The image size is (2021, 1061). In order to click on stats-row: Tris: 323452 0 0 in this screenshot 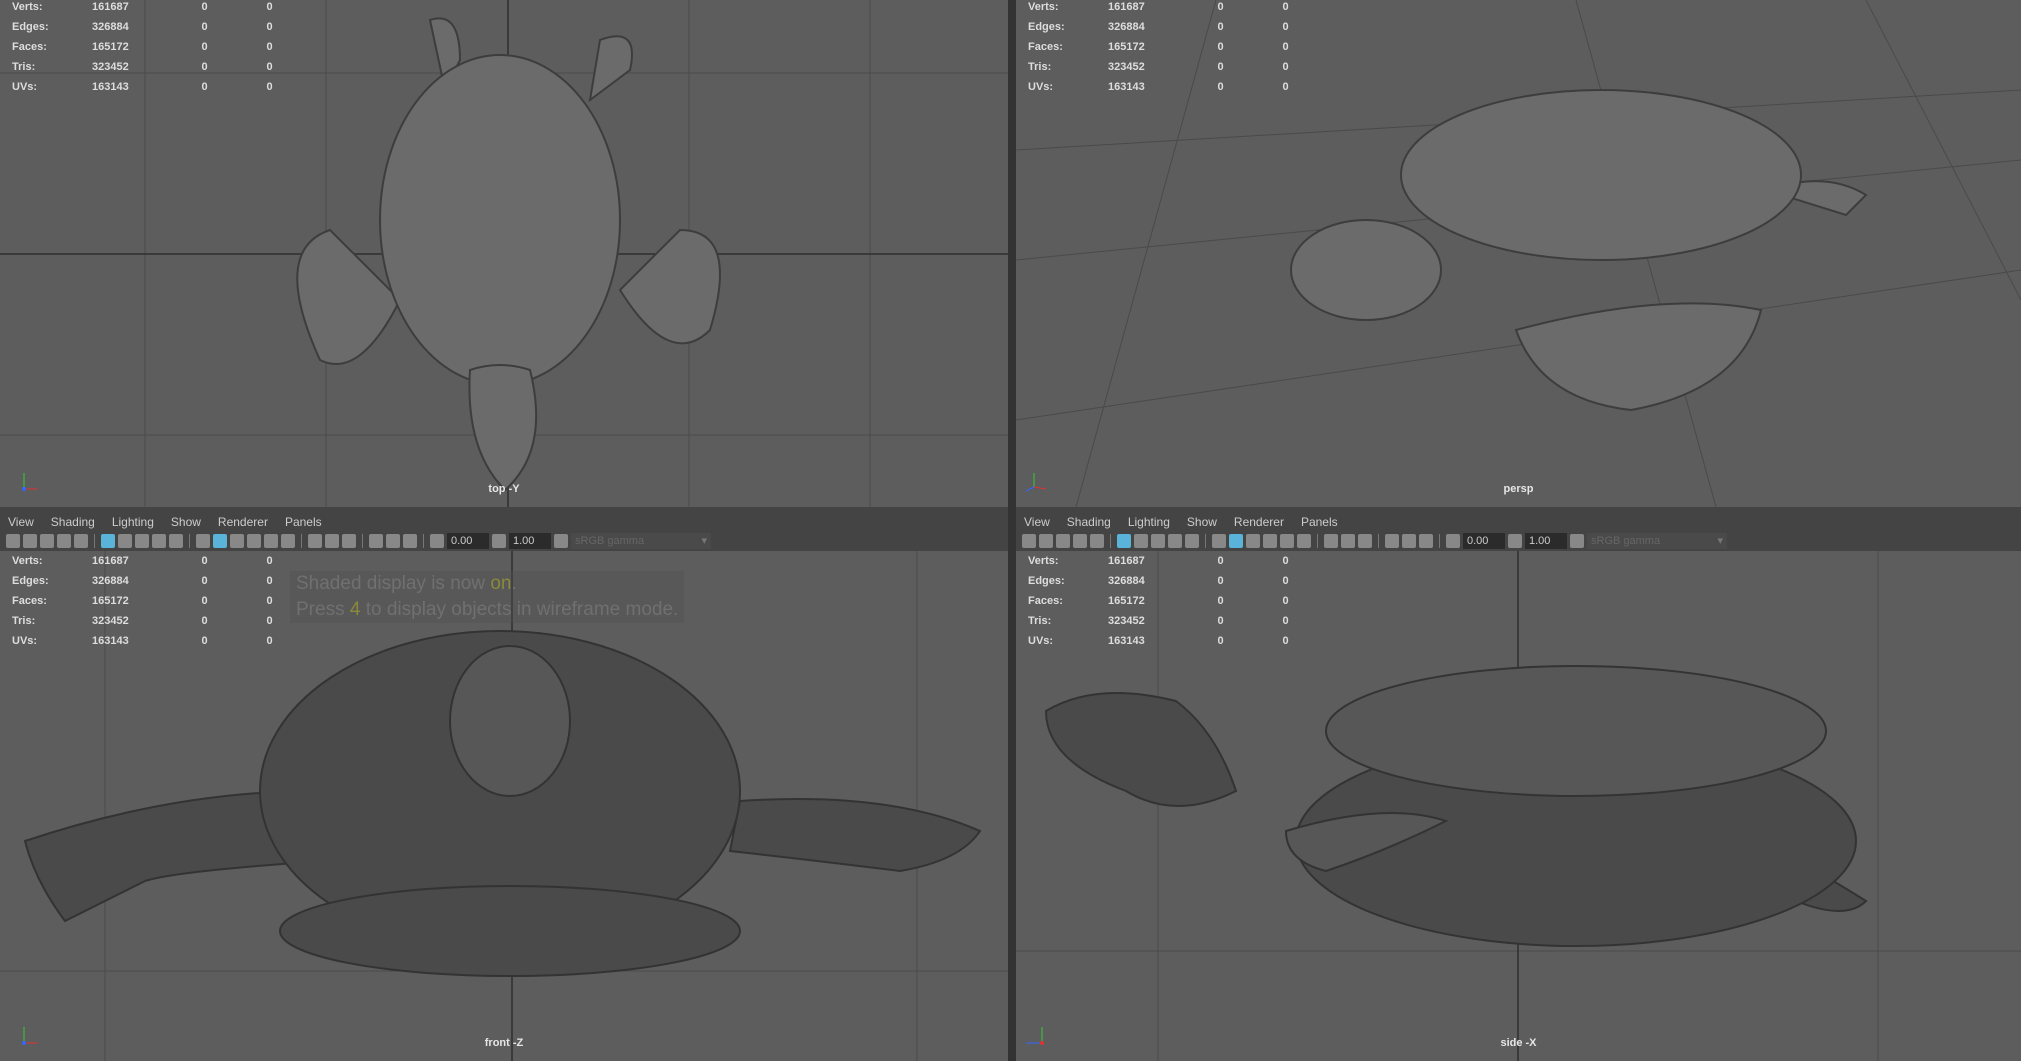, I will do `click(157, 67)`.